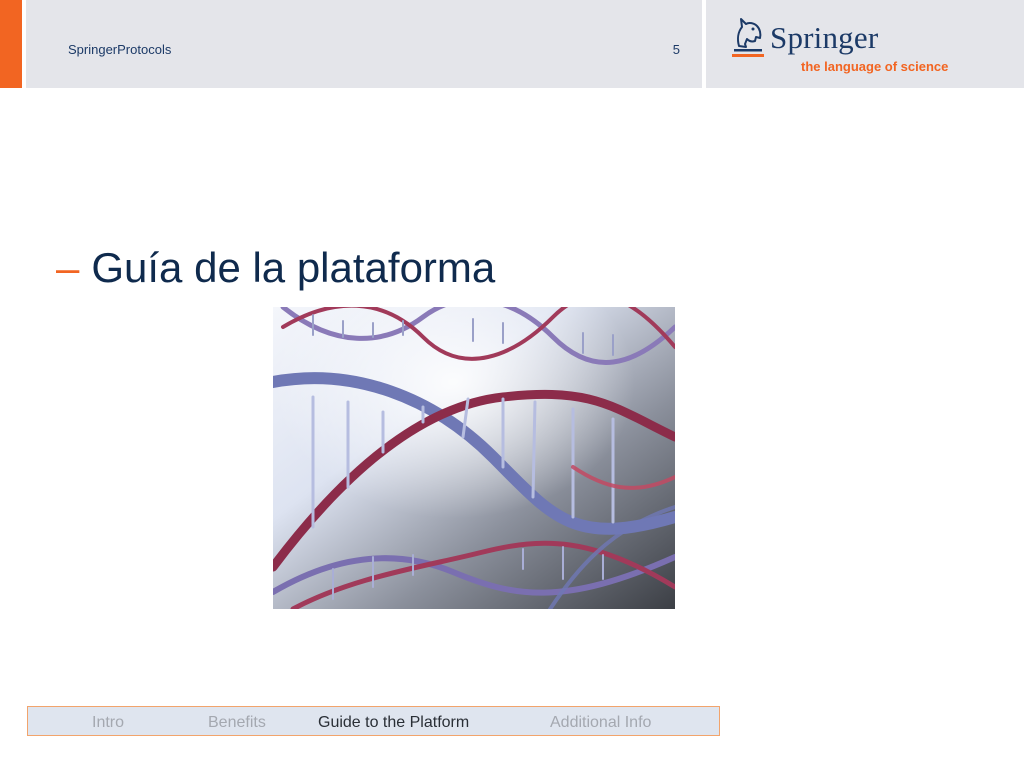  Describe the element at coordinates (393, 723) in the screenshot. I see `nav-item-guide-to-the-platform: Guide to the Platform` at that location.